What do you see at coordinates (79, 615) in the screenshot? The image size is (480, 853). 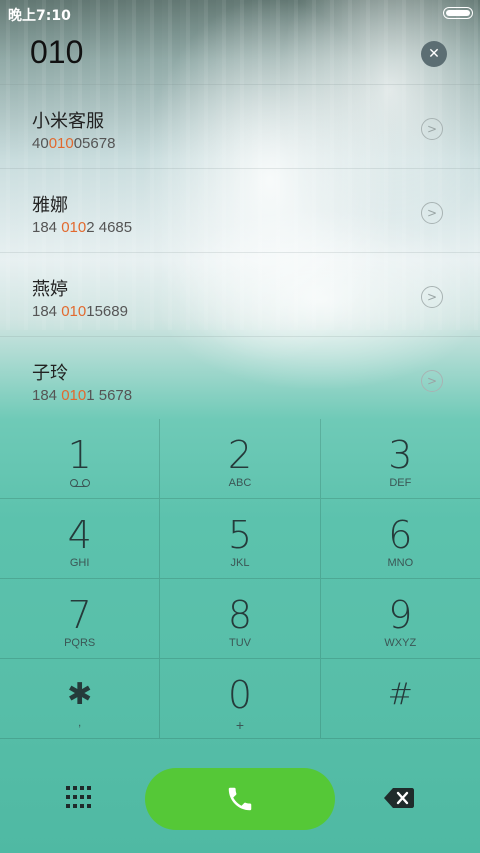 I see `key-digit: 7` at bounding box center [79, 615].